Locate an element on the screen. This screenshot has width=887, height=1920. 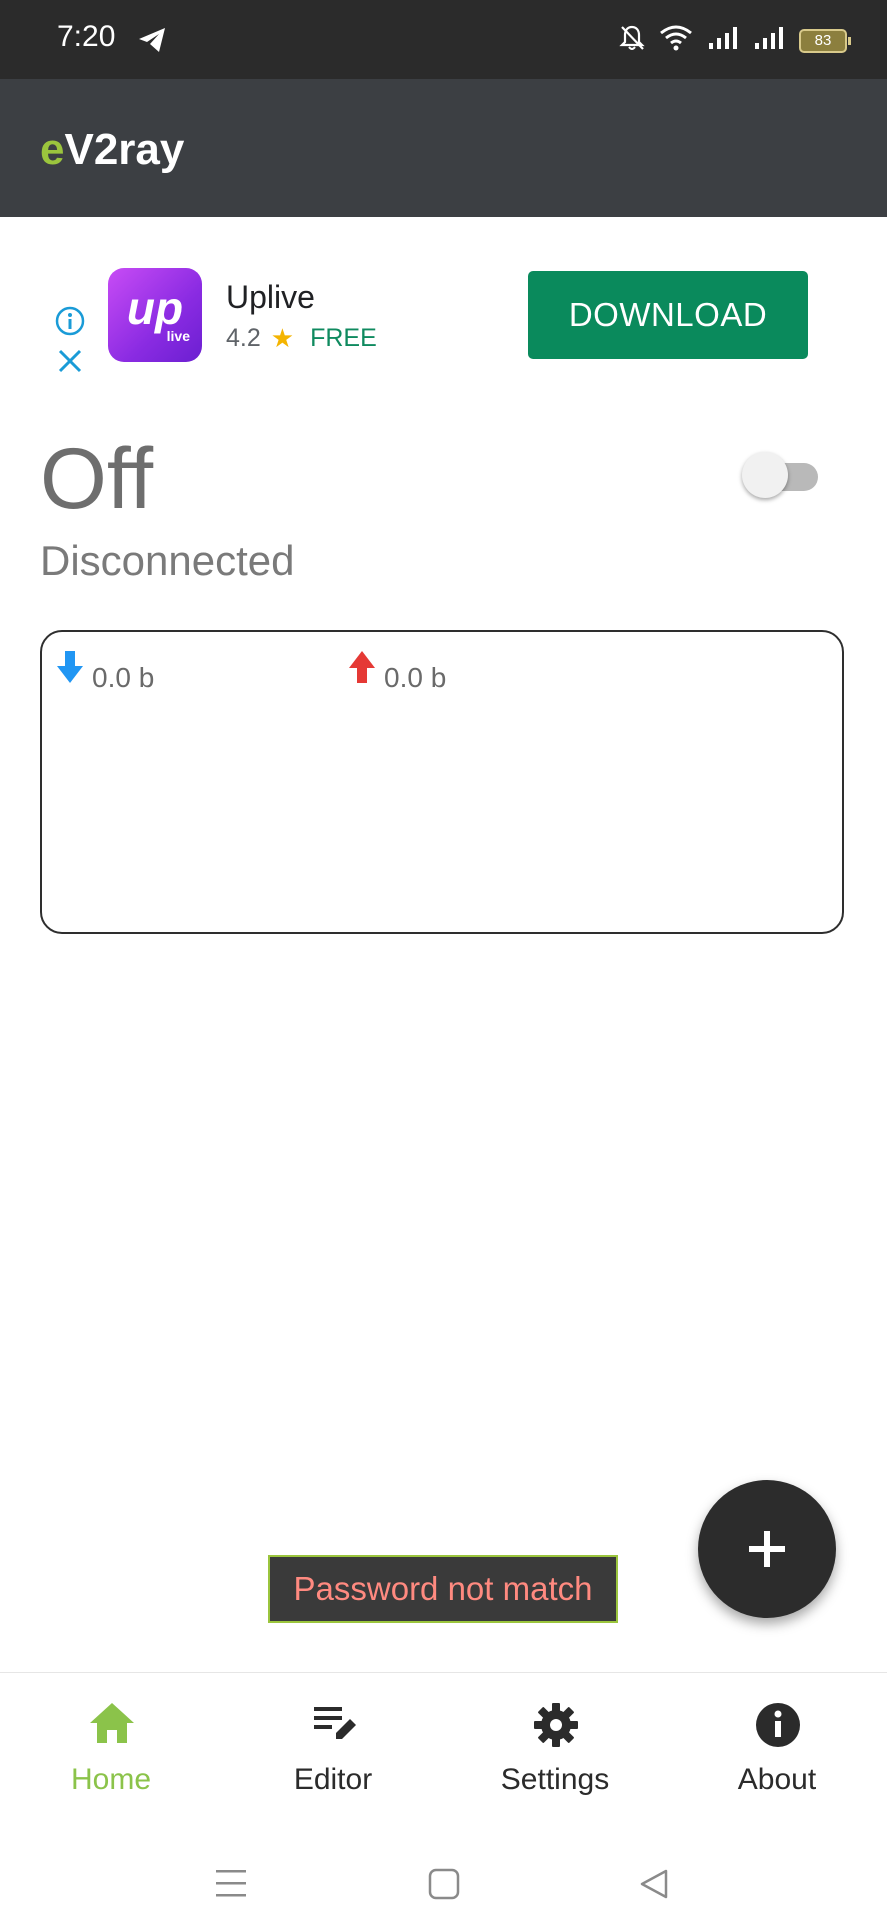
add-config-button is located at coordinates (767, 1549).